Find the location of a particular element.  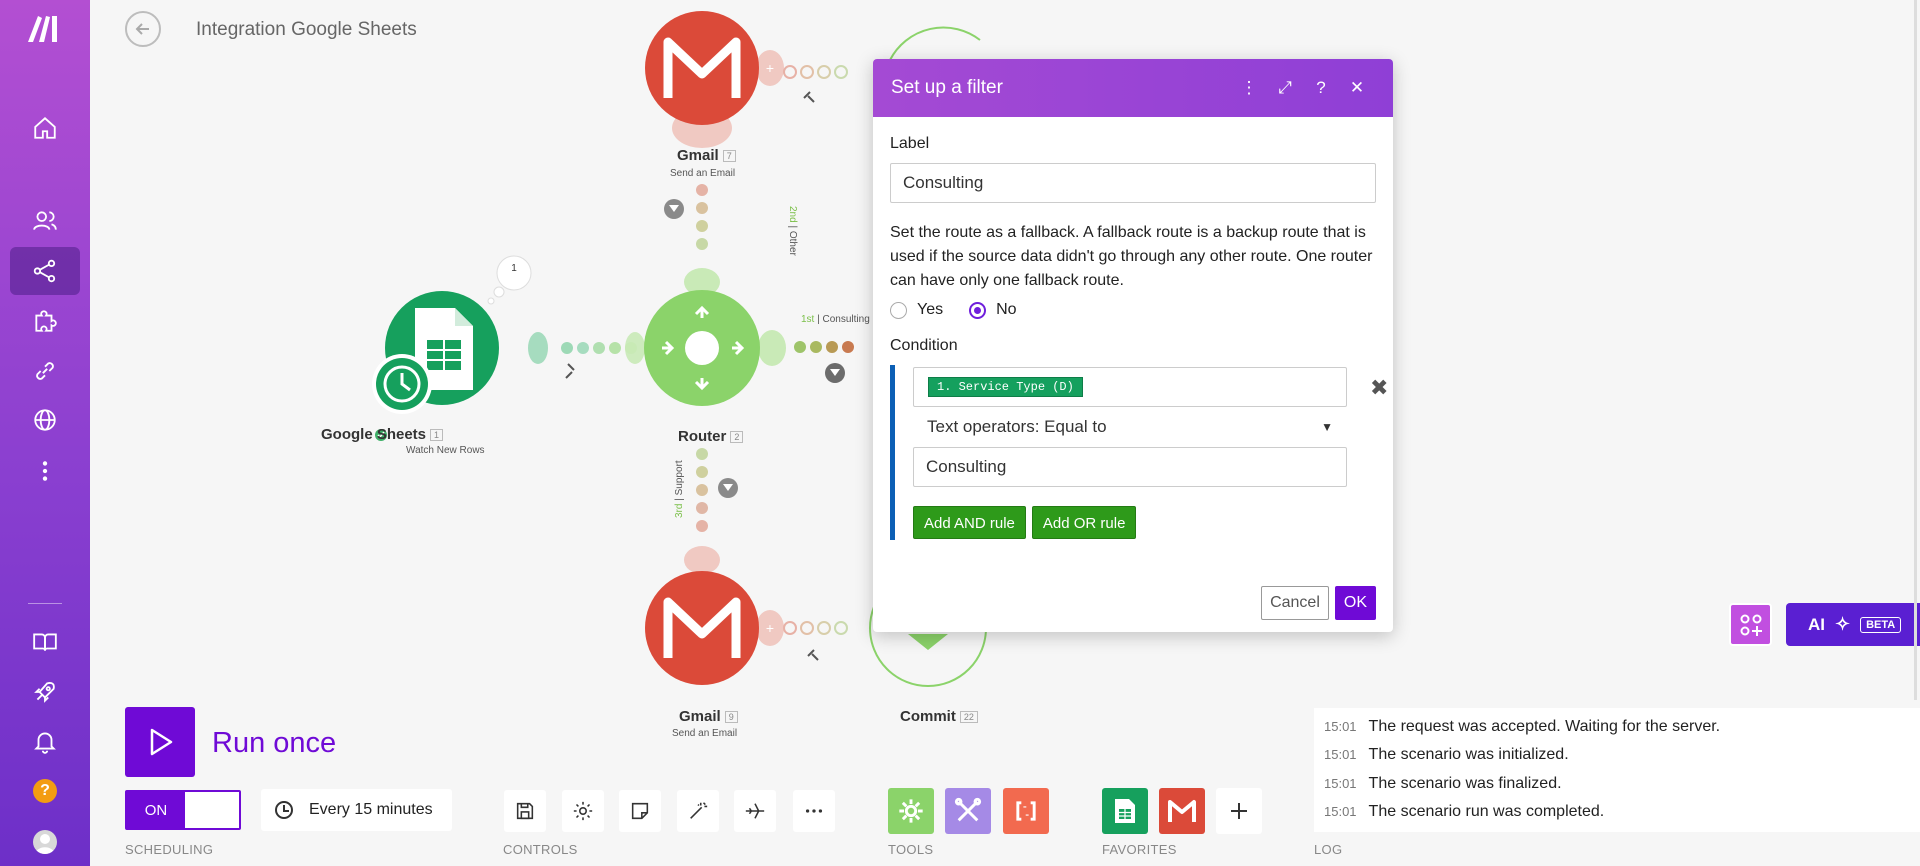

route-1-label: 1st | Consulting is located at coordinates (835, 319).